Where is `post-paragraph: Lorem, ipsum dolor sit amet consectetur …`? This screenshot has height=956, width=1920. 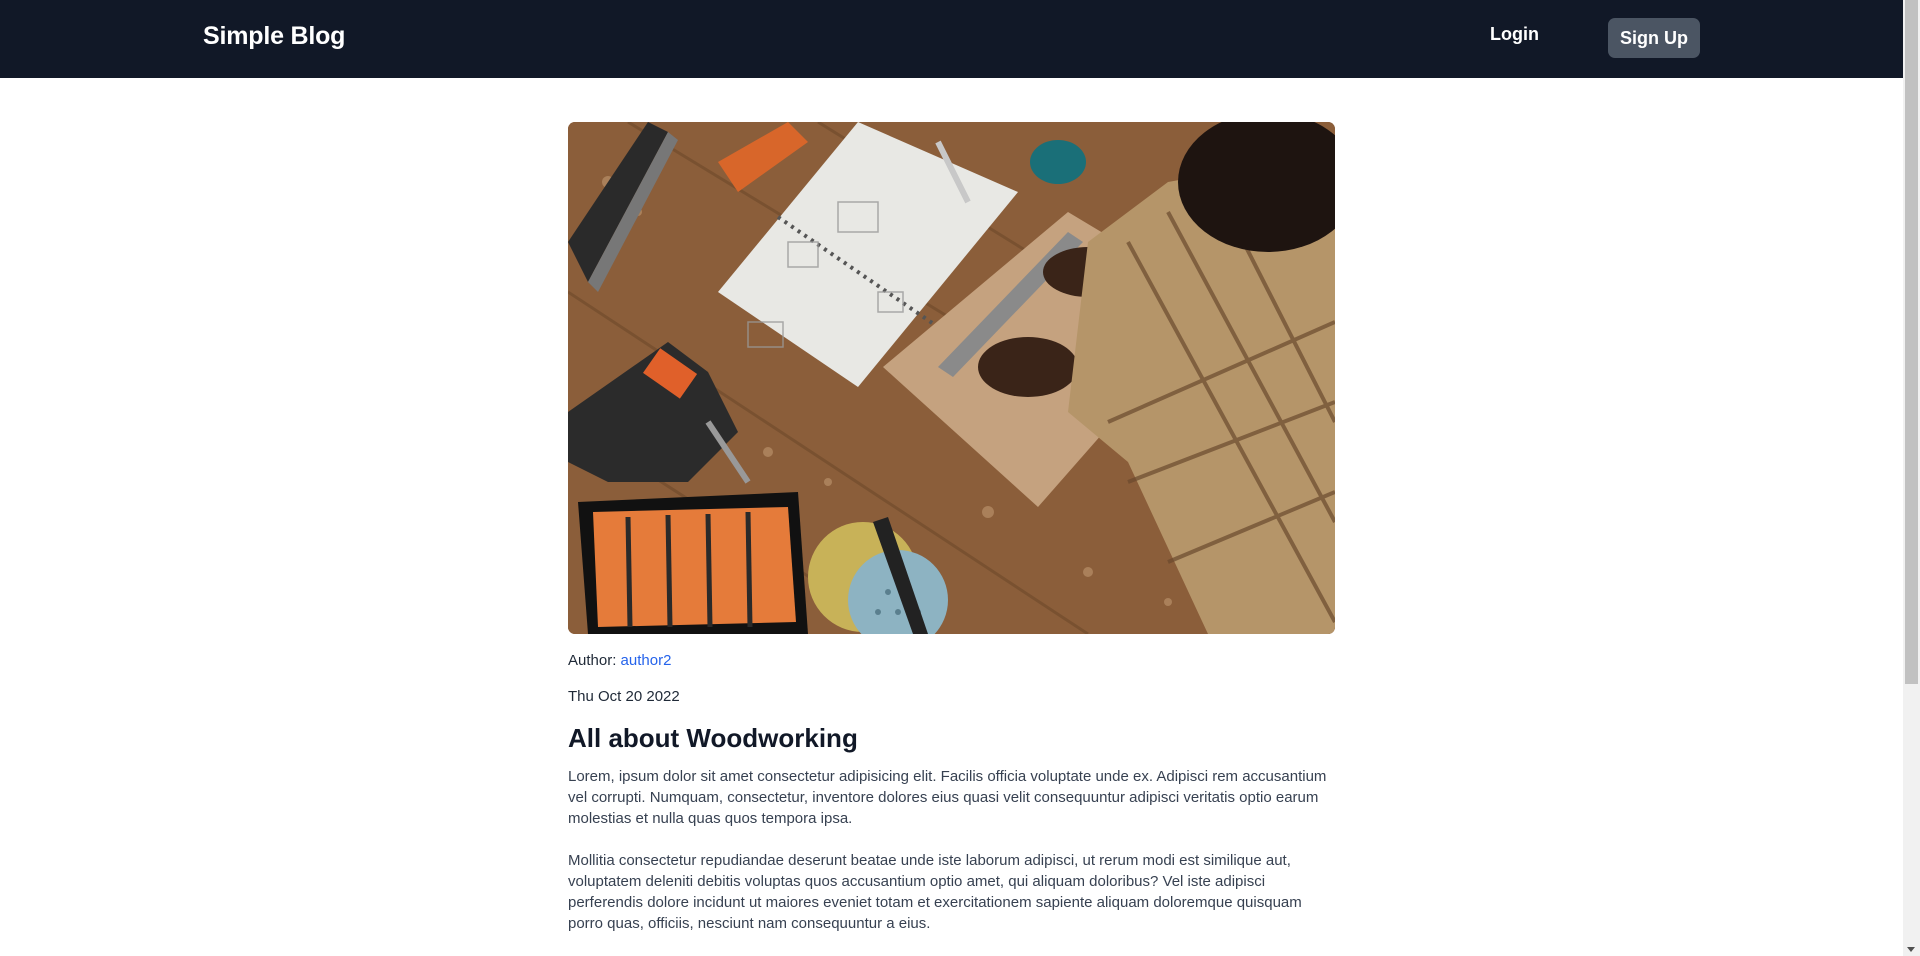 post-paragraph: Lorem, ipsum dolor sit amet consectetur … is located at coordinates (947, 797).